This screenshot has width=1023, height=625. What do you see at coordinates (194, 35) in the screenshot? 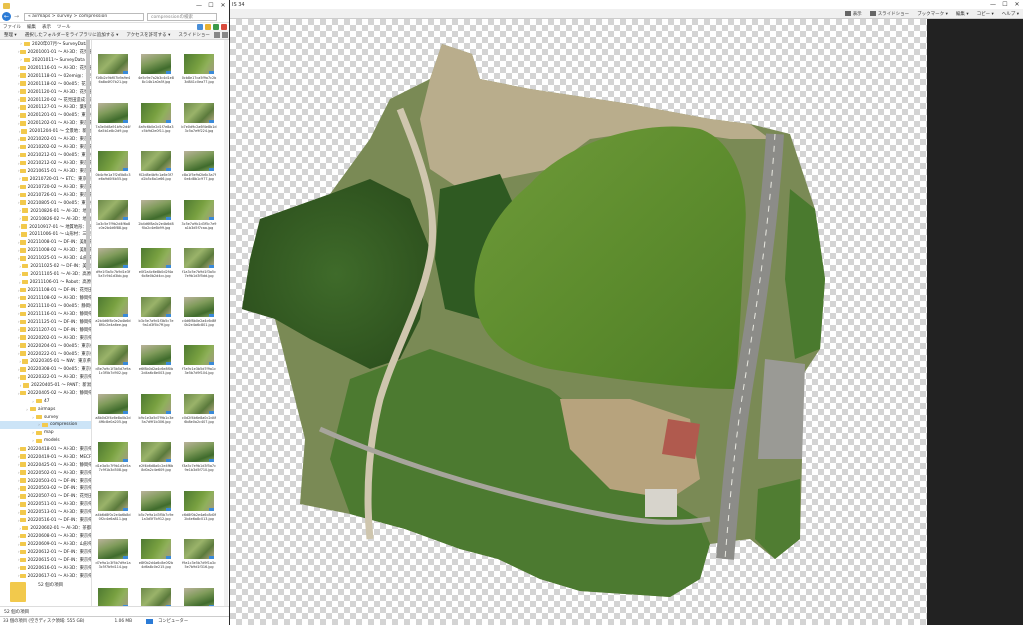
I see `slideshow-button: スライドショー` at bounding box center [194, 35].